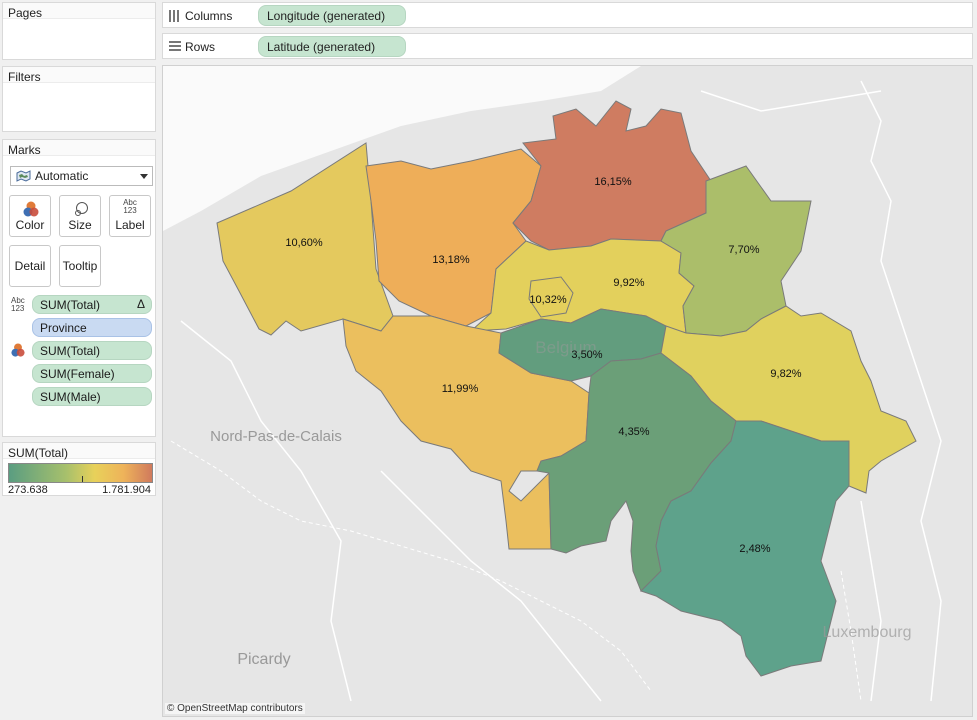 The image size is (977, 720). I want to click on rows-icon, so click(175, 46).